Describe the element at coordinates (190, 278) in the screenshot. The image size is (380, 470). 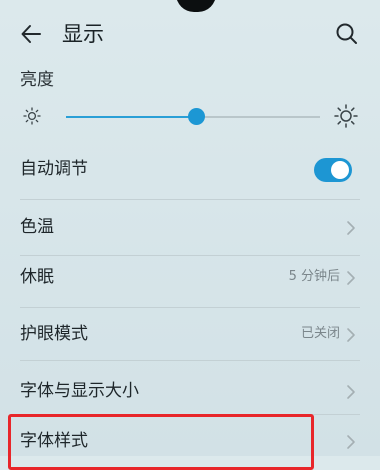
I see `sleep-row: 休眠 5 分钟后` at that location.